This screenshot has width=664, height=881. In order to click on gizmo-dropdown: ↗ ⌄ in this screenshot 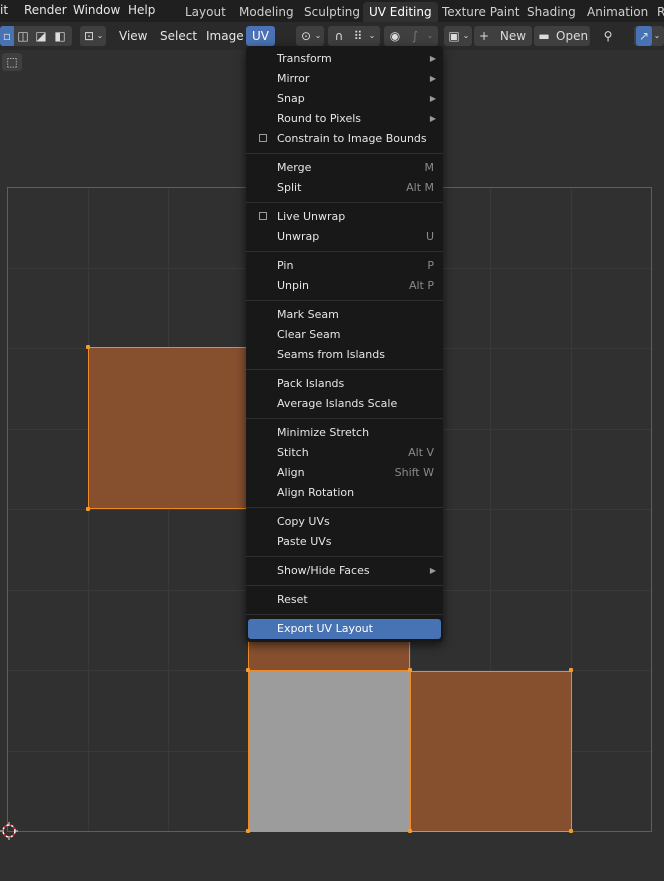, I will do `click(649, 36)`.